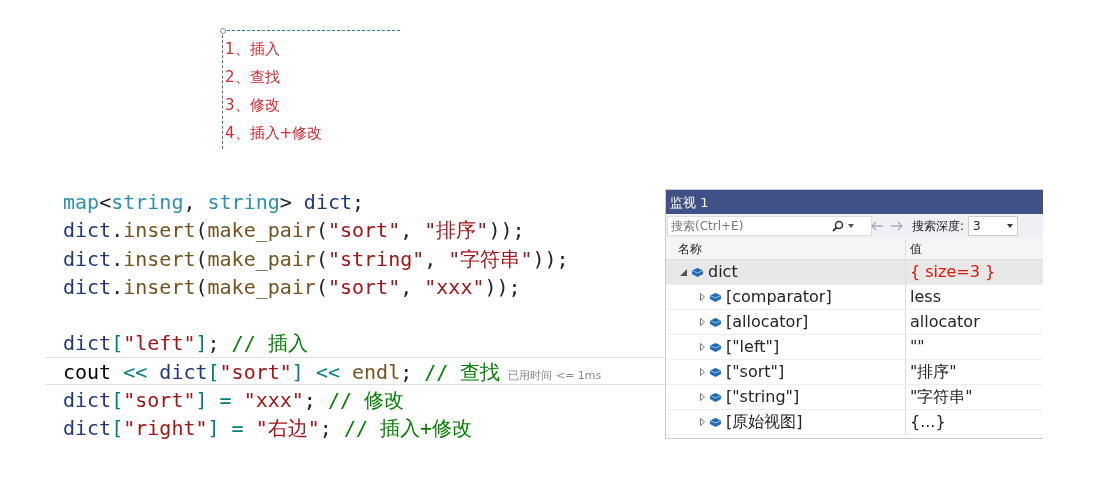 The width and height of the screenshot is (1107, 500). I want to click on caret-down-icon, so click(1010, 226).